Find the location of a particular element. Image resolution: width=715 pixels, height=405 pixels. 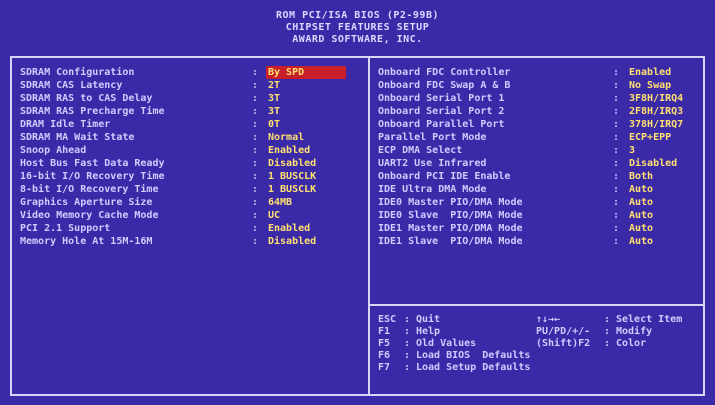

setting-row: Video Memory Cache Mode: UC is located at coordinates (190, 215).